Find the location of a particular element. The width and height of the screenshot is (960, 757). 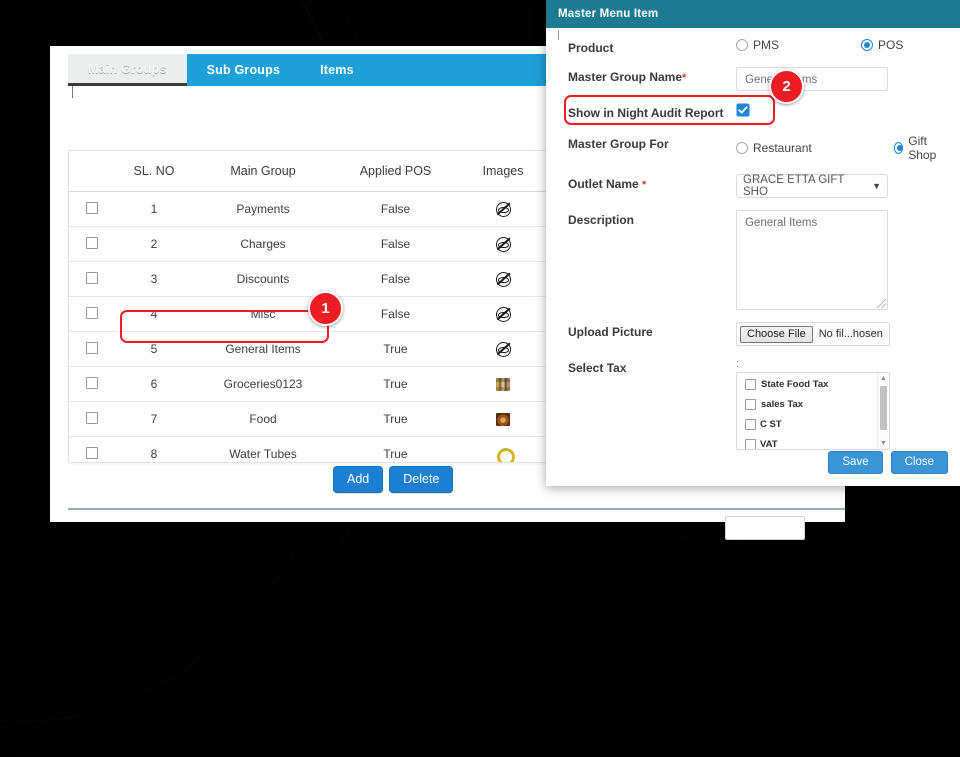

delete-button: Delete is located at coordinates (421, 479).